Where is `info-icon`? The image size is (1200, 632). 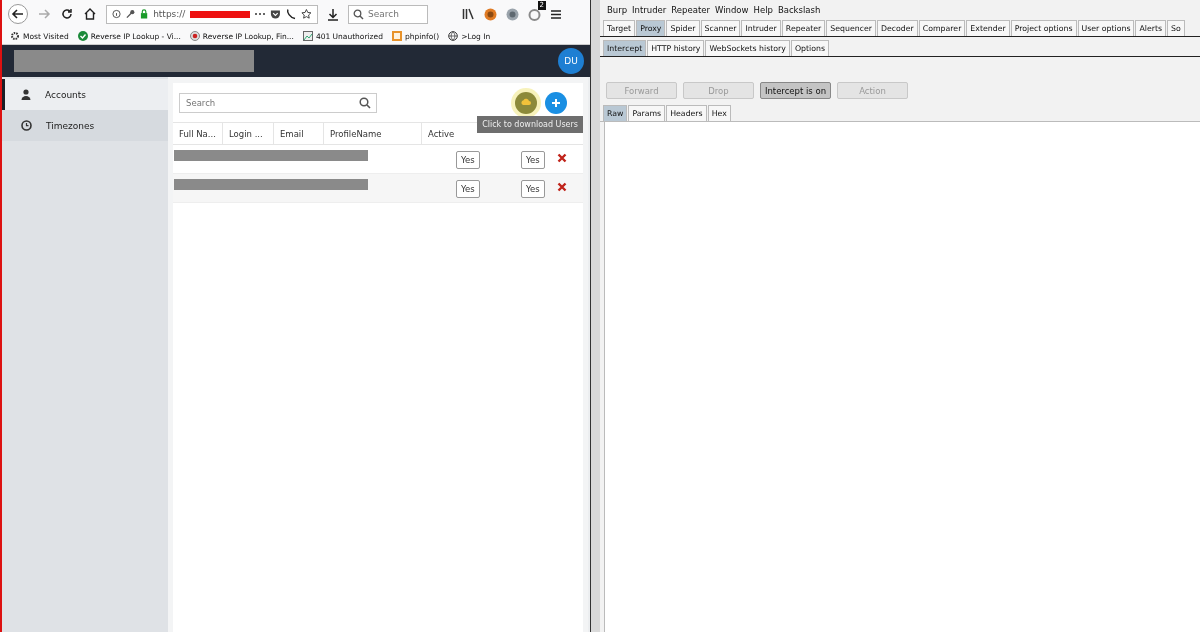 info-icon is located at coordinates (116, 14).